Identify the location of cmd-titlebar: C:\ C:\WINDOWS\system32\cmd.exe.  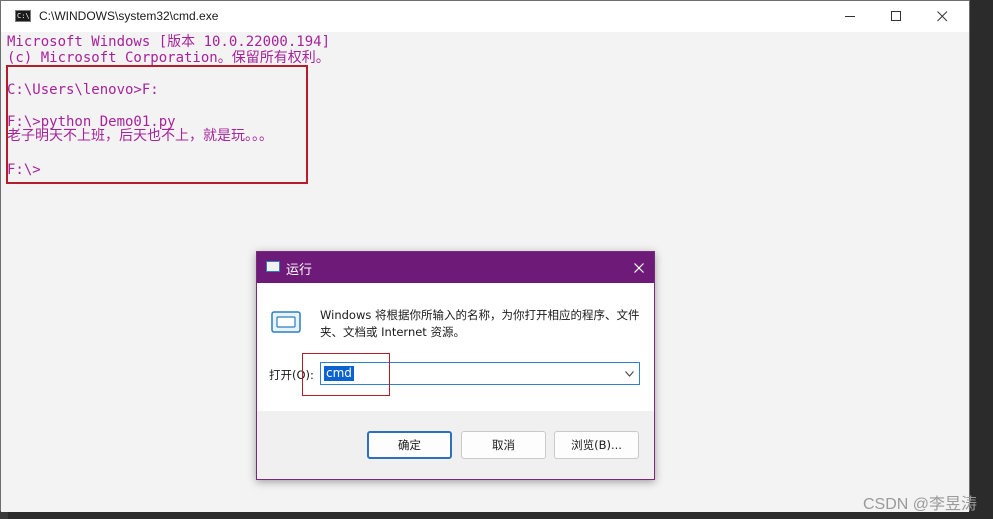
(485, 16).